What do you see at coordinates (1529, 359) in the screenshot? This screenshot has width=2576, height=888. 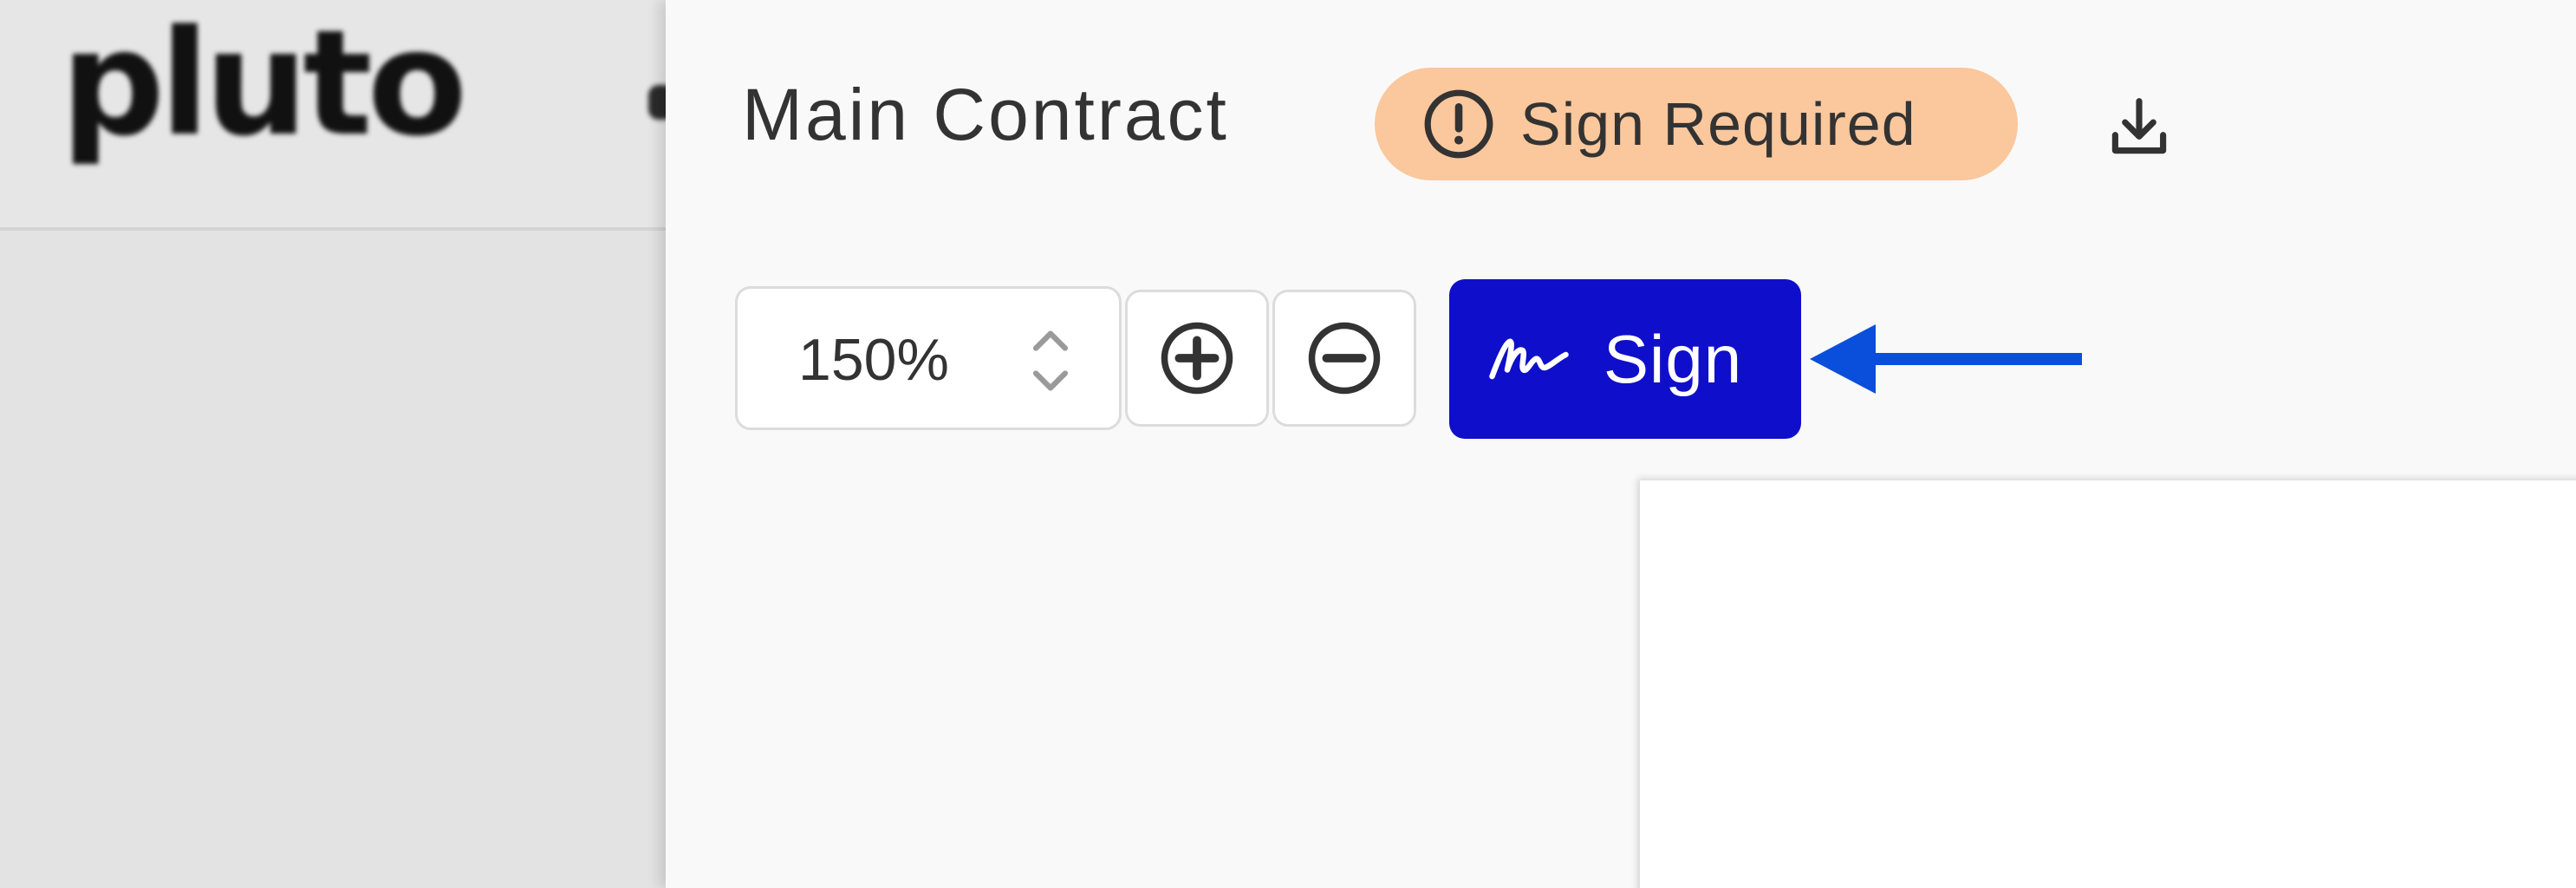 I see `signature-icon` at bounding box center [1529, 359].